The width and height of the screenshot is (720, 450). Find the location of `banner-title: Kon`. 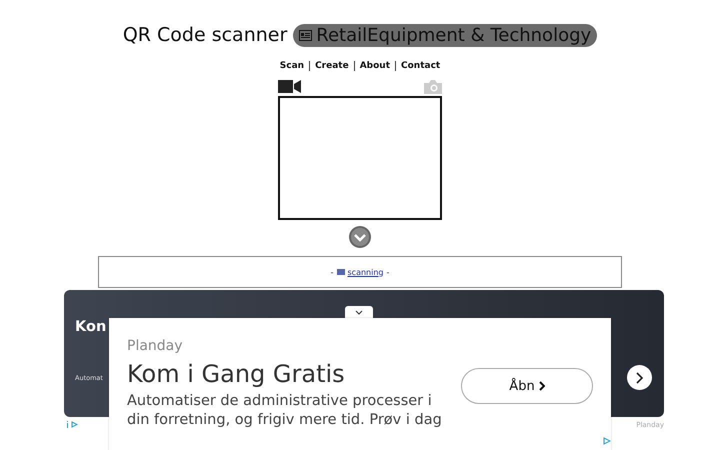

banner-title: Kon is located at coordinates (90, 327).